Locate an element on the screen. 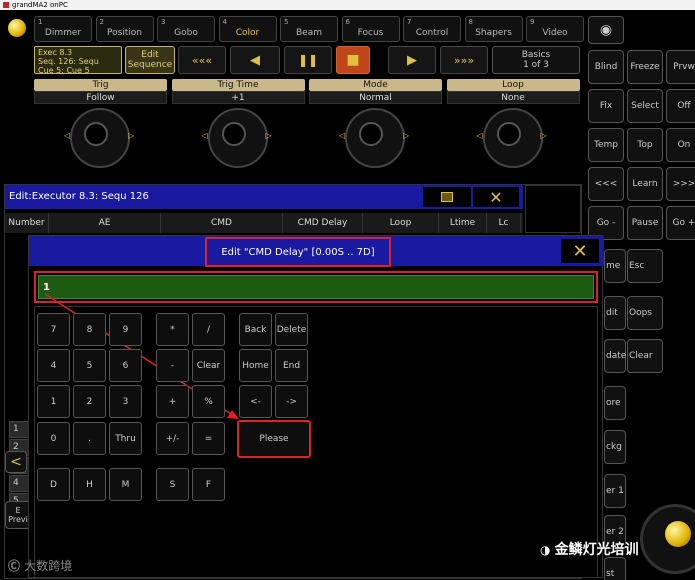 The width and height of the screenshot is (695, 580). column-header-4: Loop is located at coordinates (401, 223).